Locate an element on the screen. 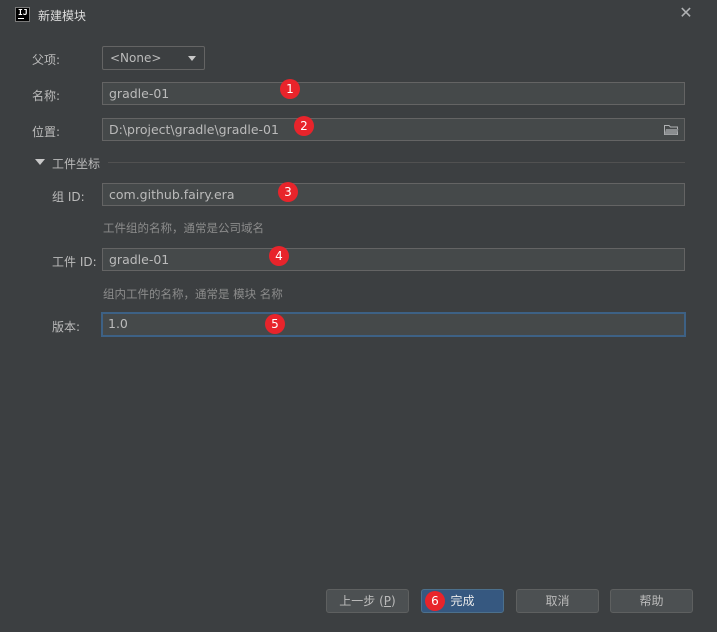  version-input: 1.0 is located at coordinates (393, 324).